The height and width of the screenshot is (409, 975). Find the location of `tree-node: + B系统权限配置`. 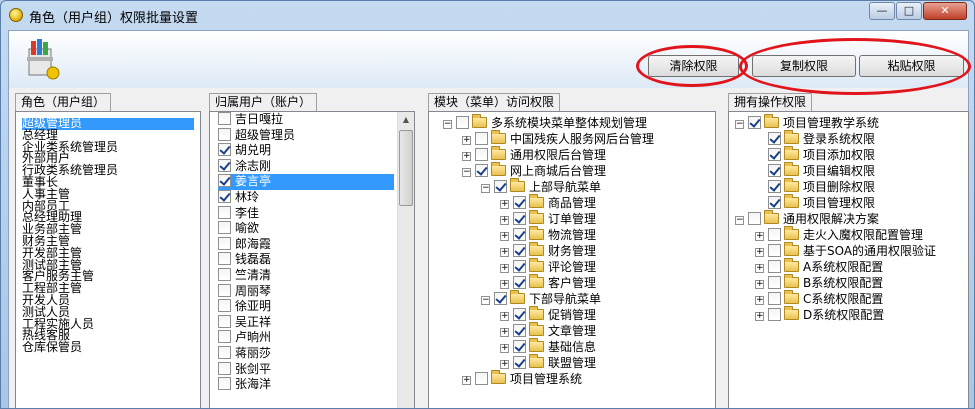

tree-node: + B系统权限配置 is located at coordinates (819, 282).